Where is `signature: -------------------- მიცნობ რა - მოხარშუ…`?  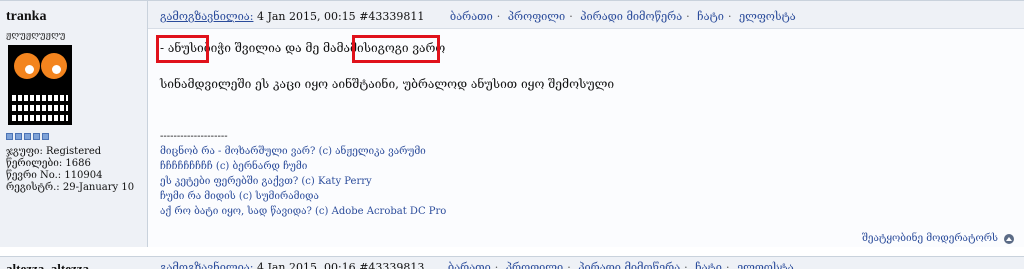 signature: -------------------- მიცნობ რა - მოხარშუ… is located at coordinates (303, 174).